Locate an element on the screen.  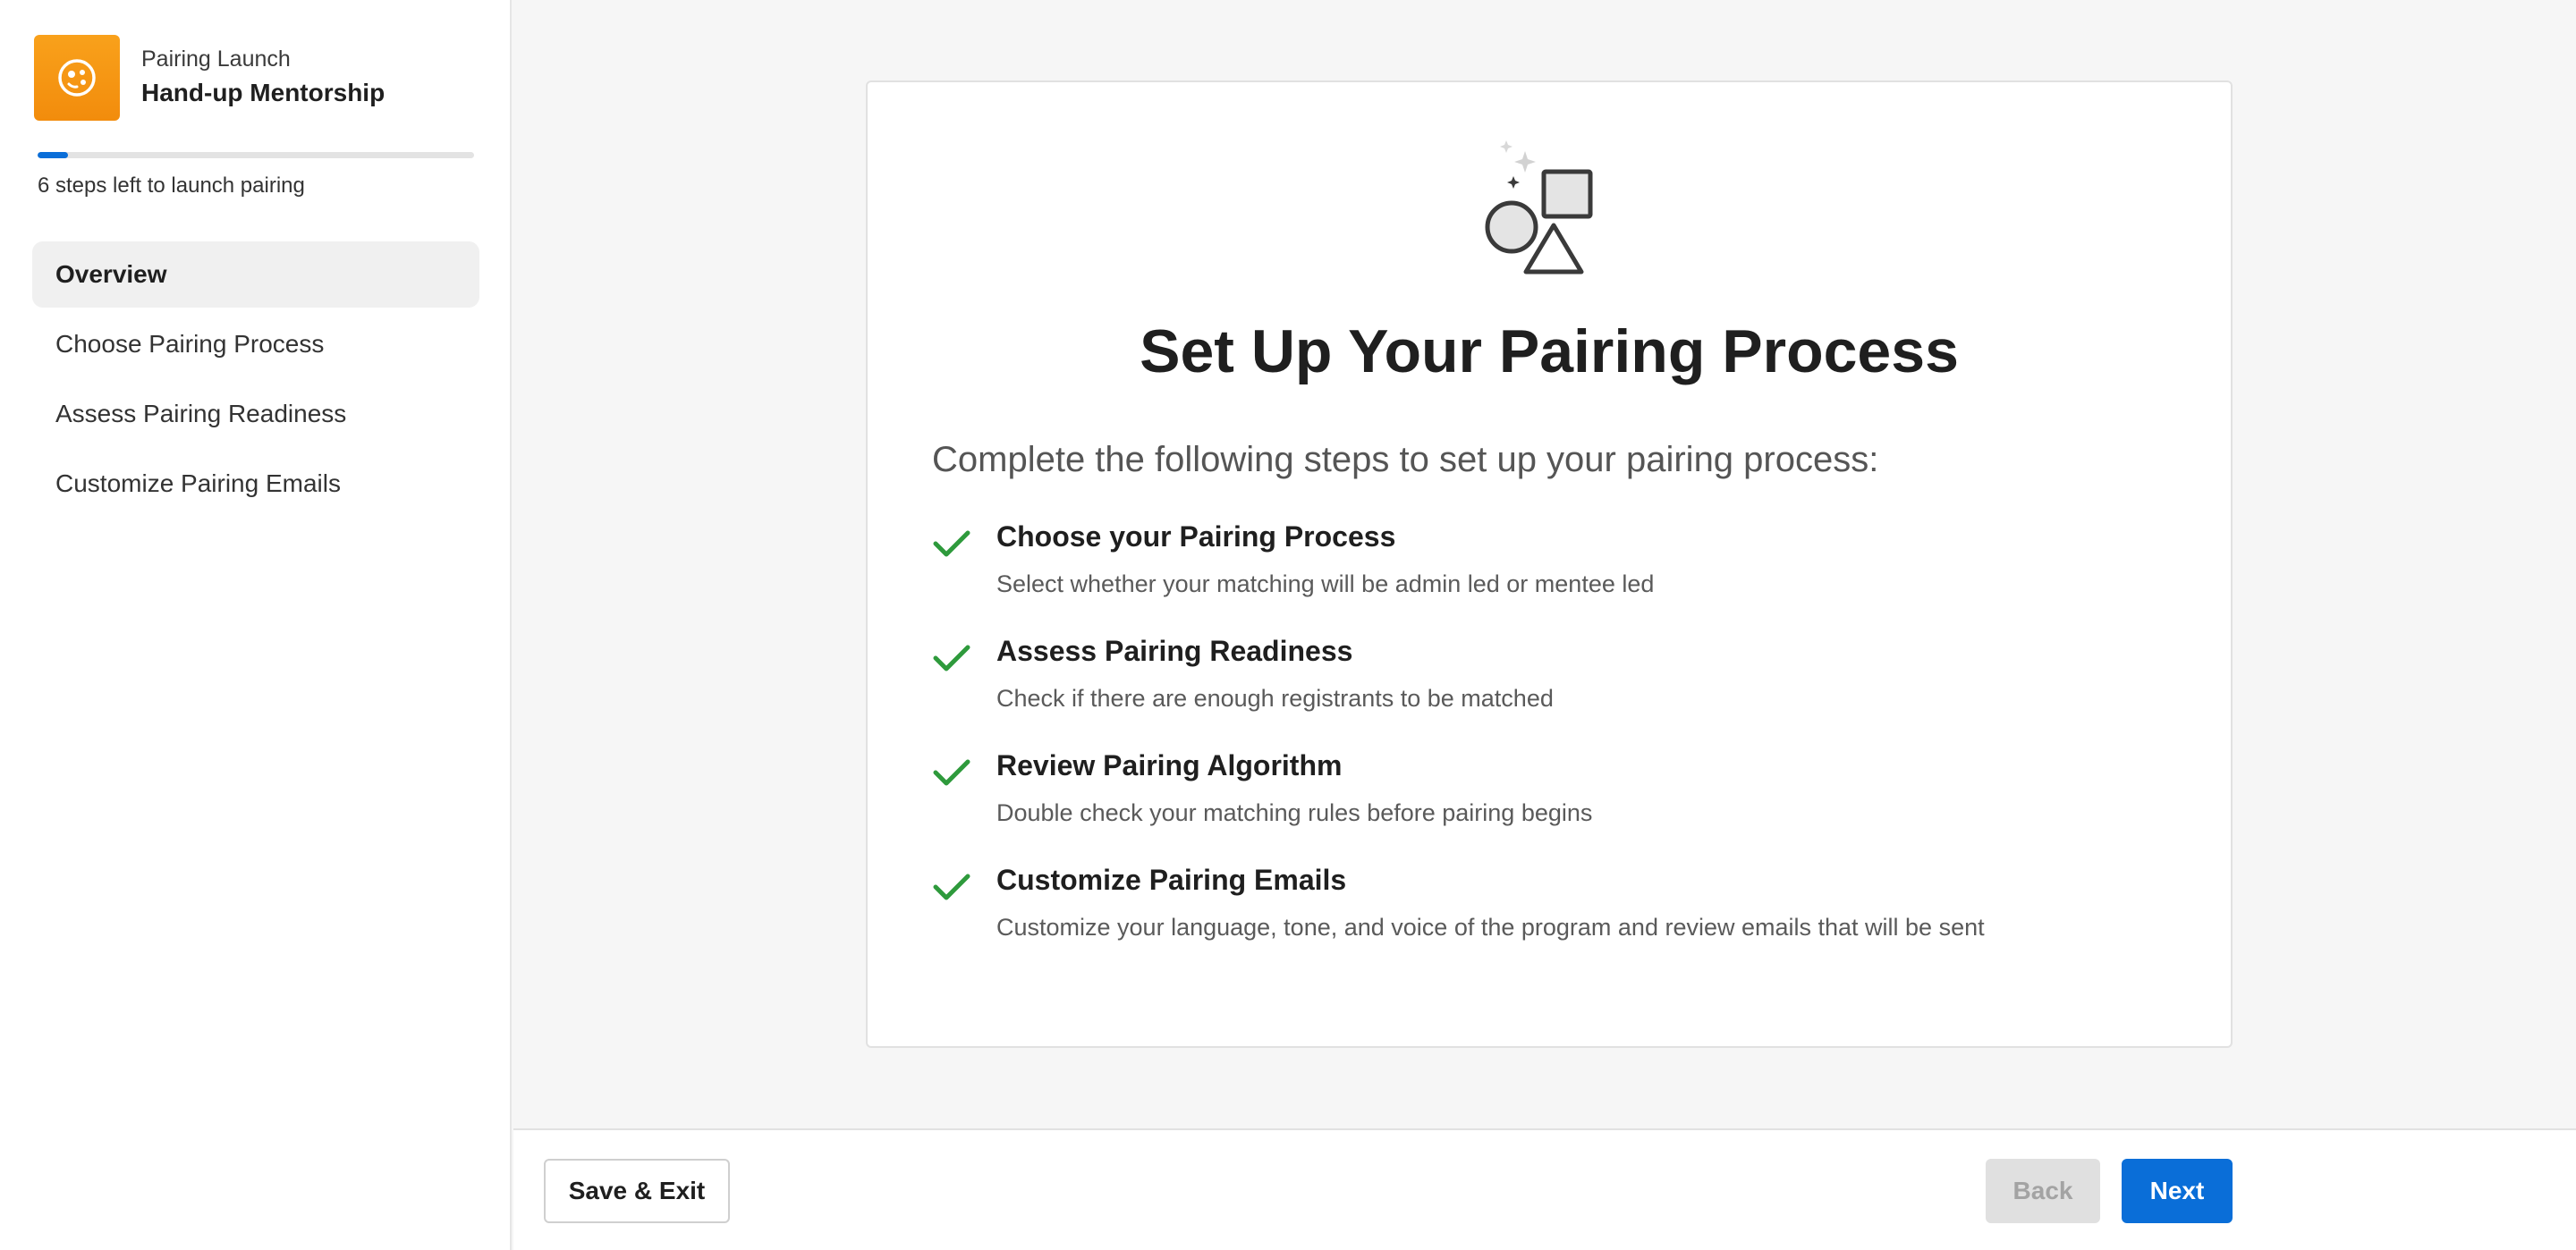
launch-progress-bar is located at coordinates (256, 155).